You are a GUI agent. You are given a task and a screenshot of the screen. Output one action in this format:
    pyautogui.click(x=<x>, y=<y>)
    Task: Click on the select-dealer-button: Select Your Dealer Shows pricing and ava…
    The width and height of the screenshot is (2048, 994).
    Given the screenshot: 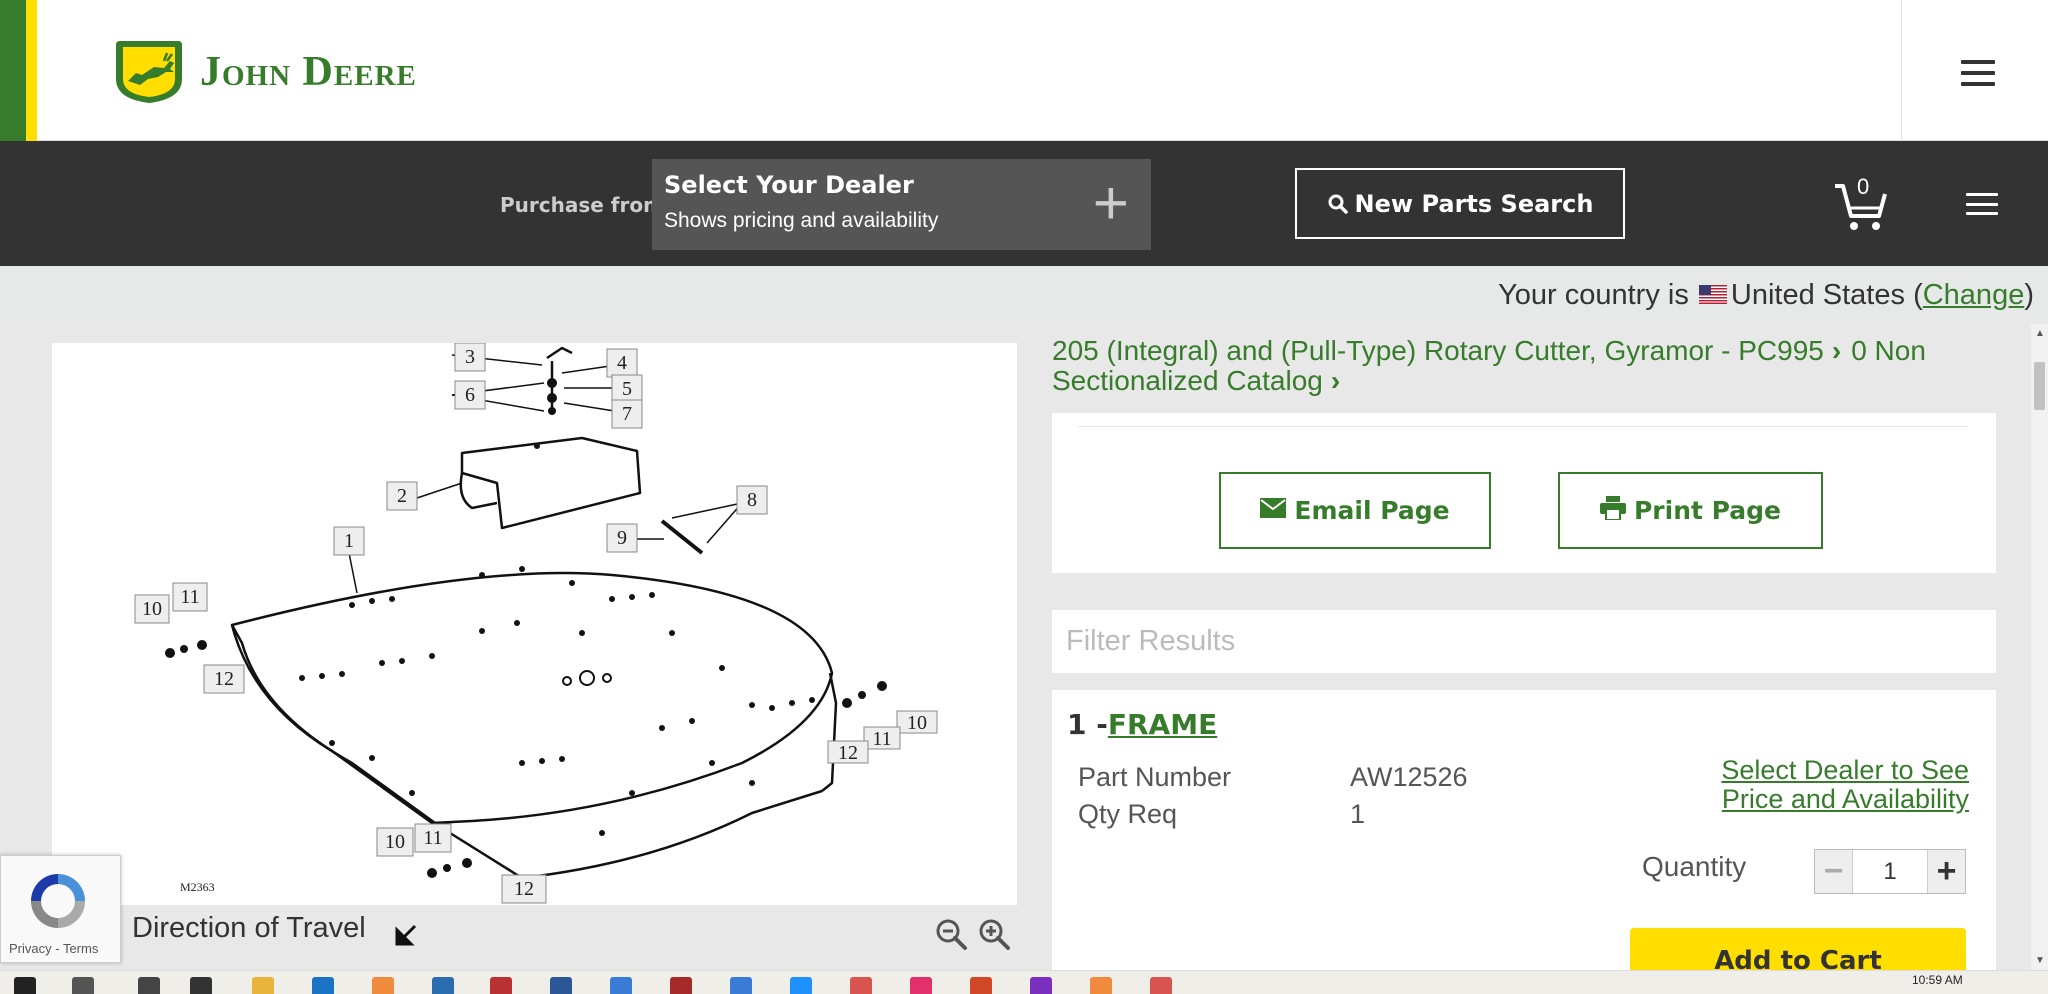 What is the action you would take?
    pyautogui.click(x=901, y=204)
    